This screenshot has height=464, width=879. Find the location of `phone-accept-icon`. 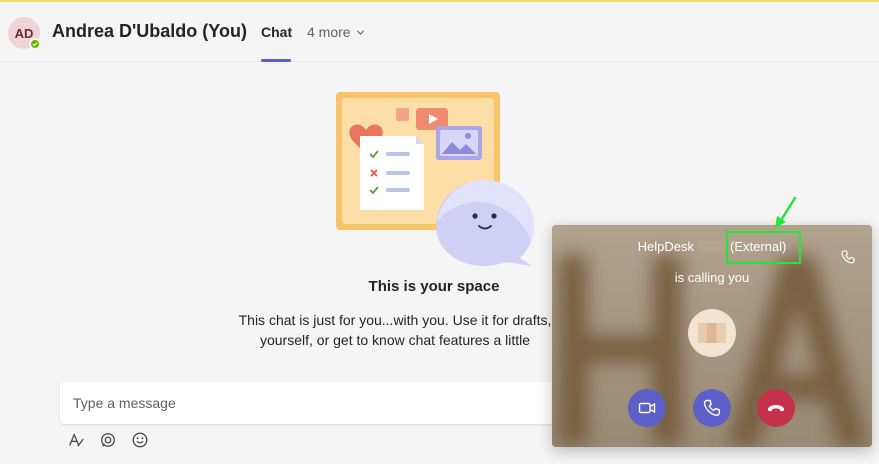

phone-accept-icon is located at coordinates (711, 408).